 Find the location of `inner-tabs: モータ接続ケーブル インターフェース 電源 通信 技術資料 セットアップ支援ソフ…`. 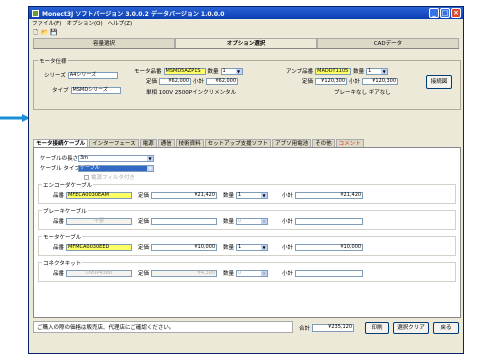

inner-tabs: モータ接続ケーブル インターフェース 電源 通信 技術資料 セットアップ支援ソフ… is located at coordinates (247, 143).